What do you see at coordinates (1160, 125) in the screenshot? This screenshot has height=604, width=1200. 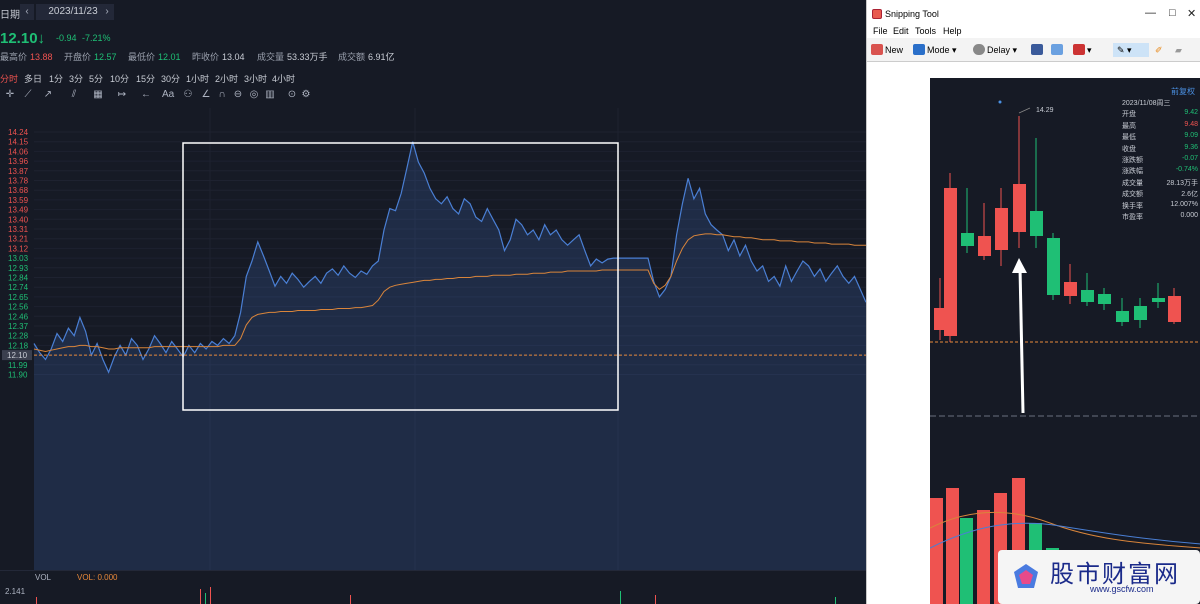 I see `info-high: 最高 9.48` at bounding box center [1160, 125].